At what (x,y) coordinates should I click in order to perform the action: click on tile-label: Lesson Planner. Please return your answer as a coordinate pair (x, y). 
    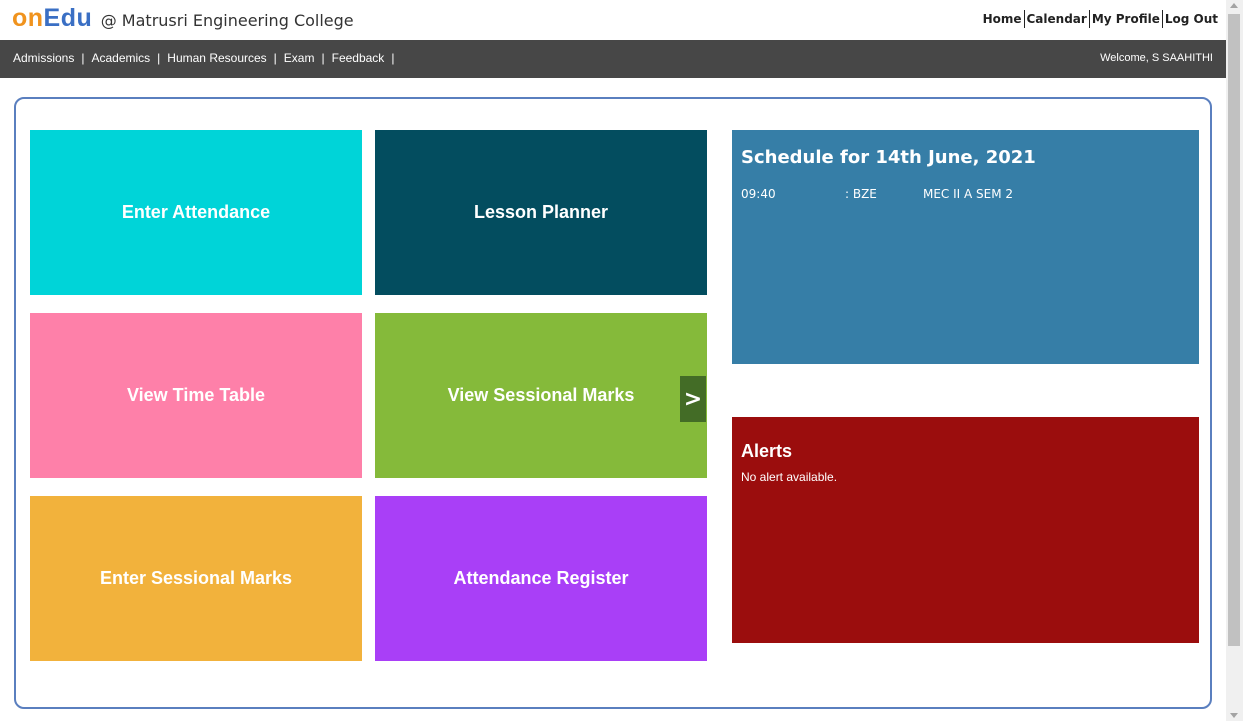
    Looking at the image, I should click on (541, 212).